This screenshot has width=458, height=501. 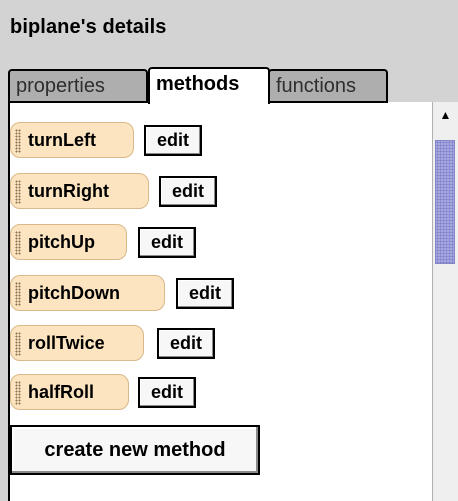 I want to click on method-name: pitchDown, so click(x=74, y=292).